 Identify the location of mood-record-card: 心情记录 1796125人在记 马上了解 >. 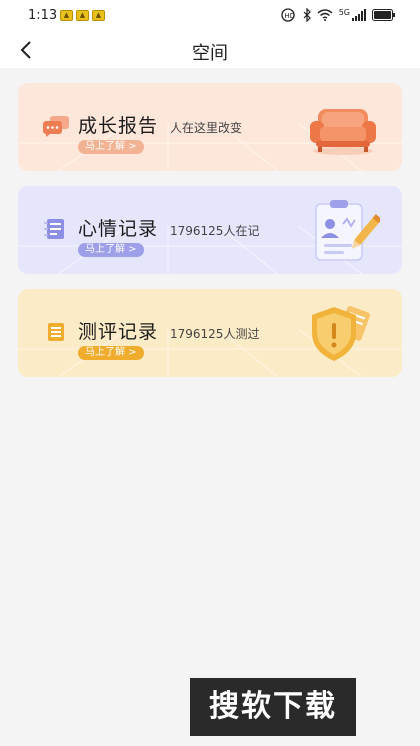
(210, 230).